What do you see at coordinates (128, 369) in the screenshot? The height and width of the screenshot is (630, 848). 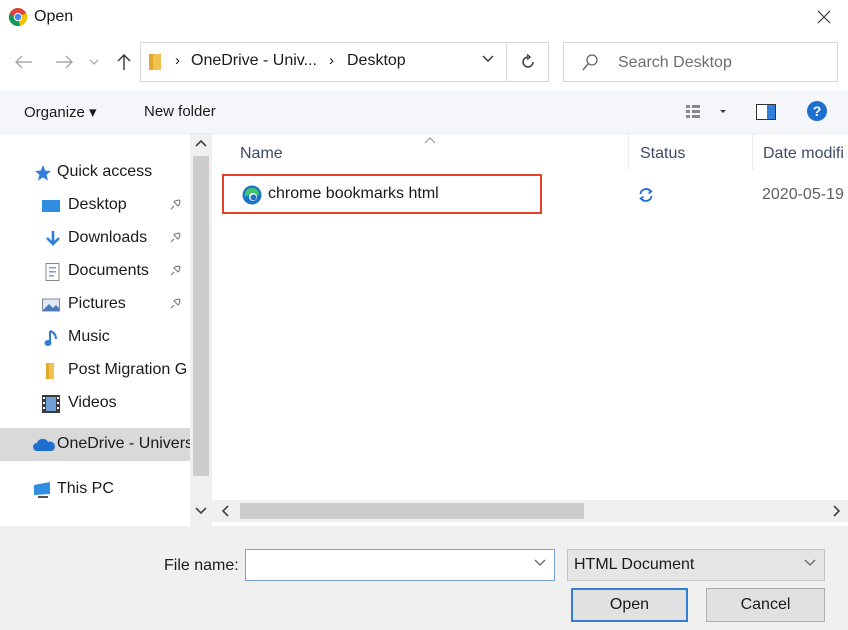 I see `sidebar-item-label: Post Migration G` at bounding box center [128, 369].